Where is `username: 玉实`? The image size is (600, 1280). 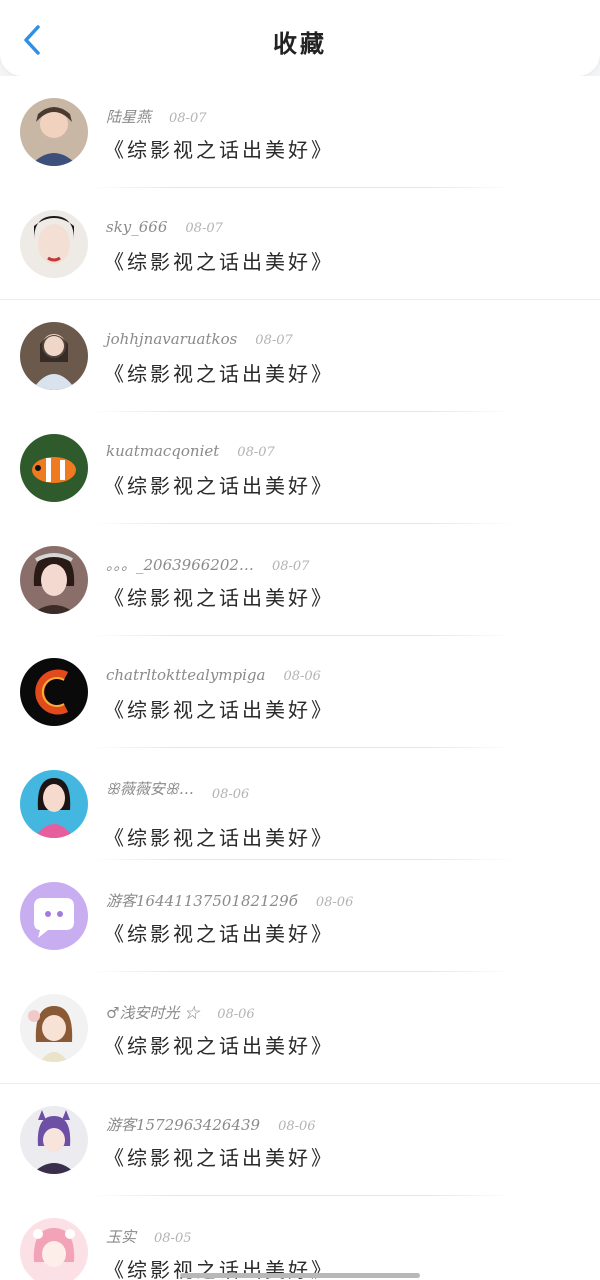 username: 玉实 is located at coordinates (121, 1237).